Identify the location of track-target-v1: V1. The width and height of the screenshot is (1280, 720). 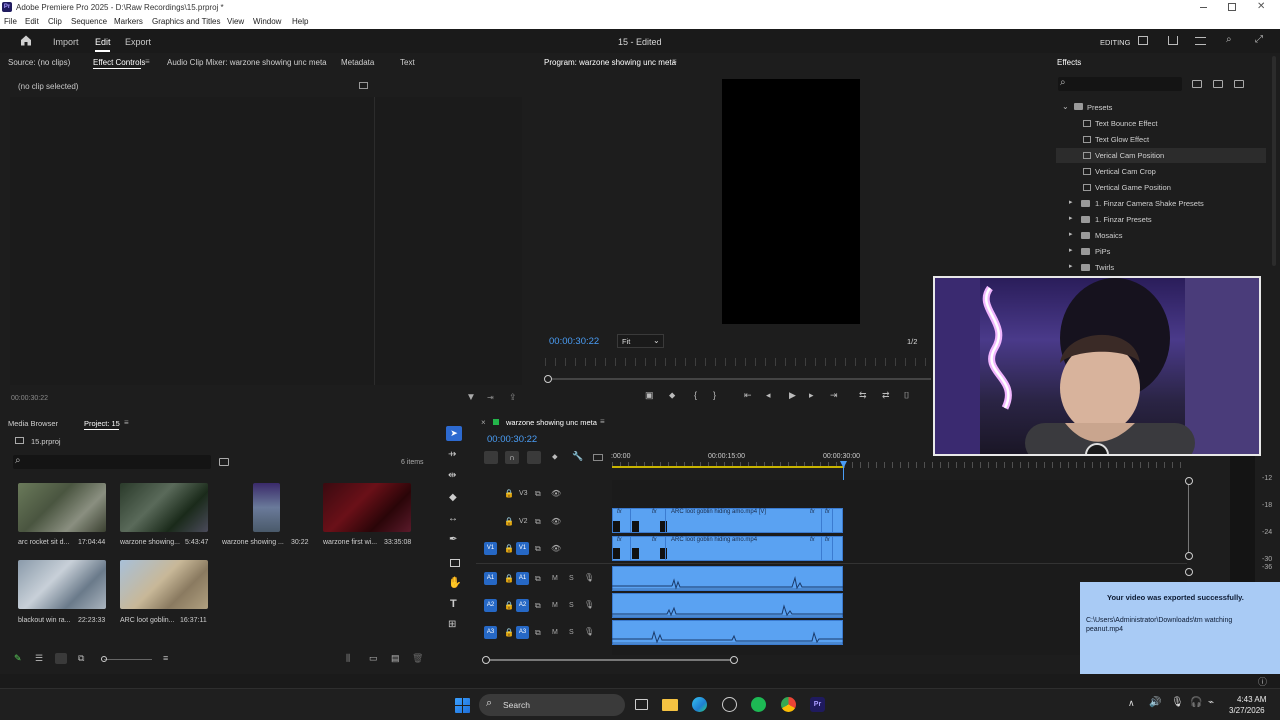
(522, 548).